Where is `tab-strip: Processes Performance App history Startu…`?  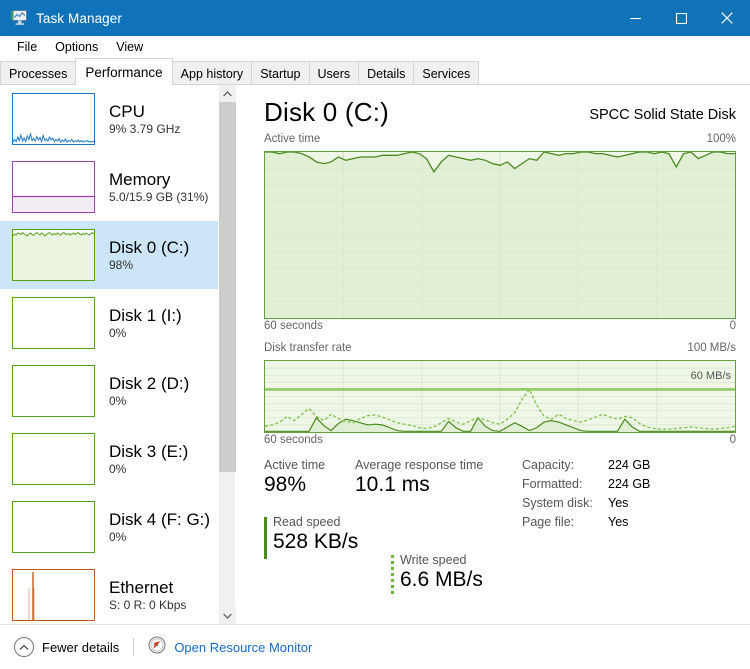
tab-strip: Processes Performance App history Startu… is located at coordinates (375, 72).